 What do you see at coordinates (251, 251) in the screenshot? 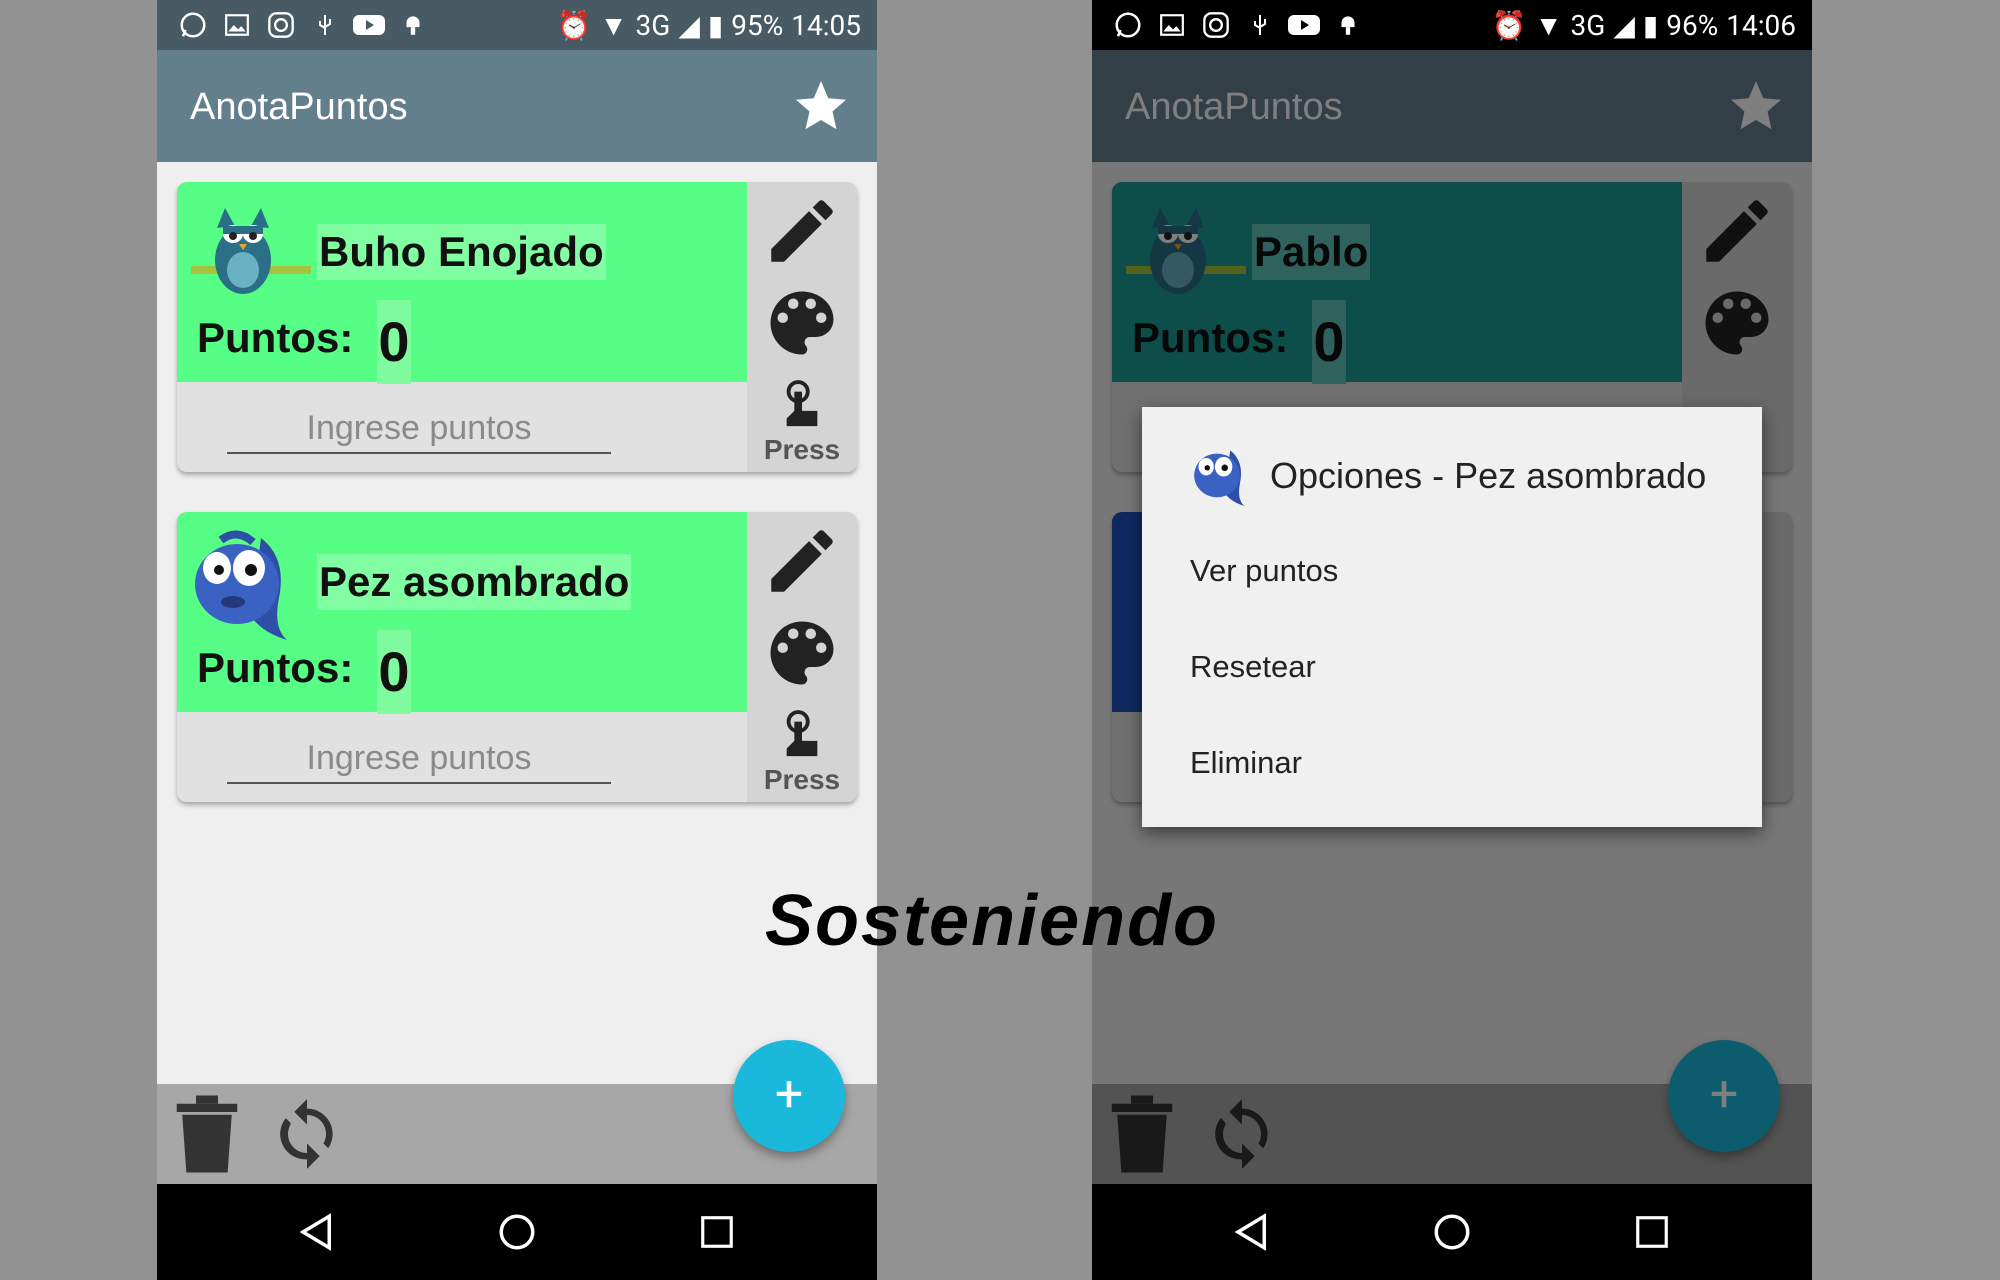
I see `owl-icon` at bounding box center [251, 251].